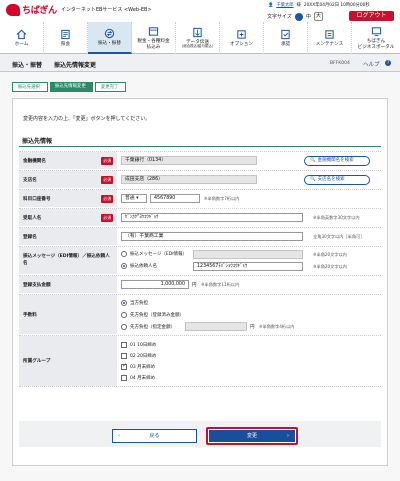 The height and width of the screenshot is (481, 400). What do you see at coordinates (284, 5) in the screenshot?
I see `user-name: 千葉太郎` at bounding box center [284, 5].